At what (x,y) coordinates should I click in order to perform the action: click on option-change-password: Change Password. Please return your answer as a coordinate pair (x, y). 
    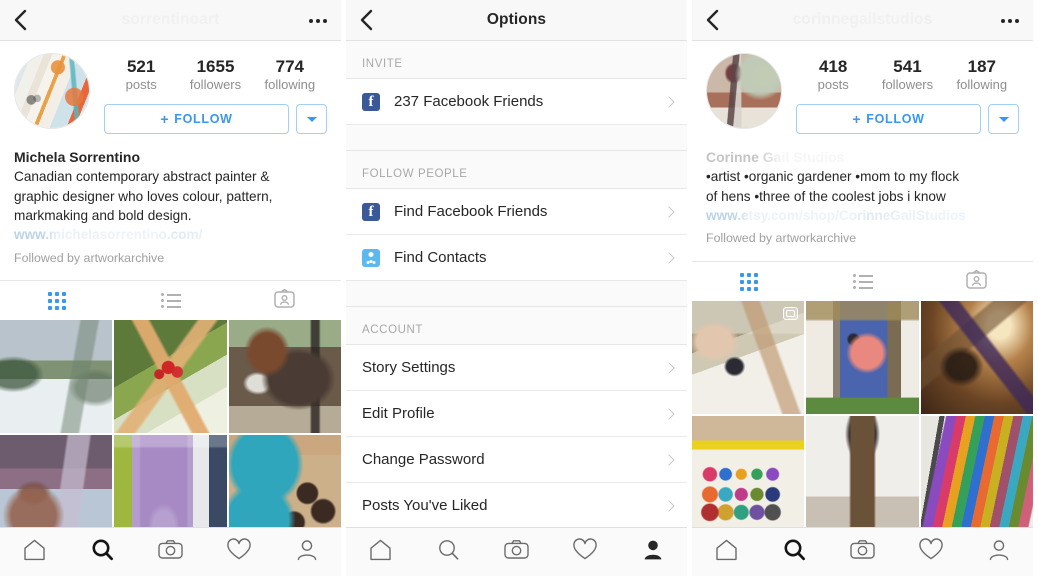
    Looking at the image, I should click on (516, 460).